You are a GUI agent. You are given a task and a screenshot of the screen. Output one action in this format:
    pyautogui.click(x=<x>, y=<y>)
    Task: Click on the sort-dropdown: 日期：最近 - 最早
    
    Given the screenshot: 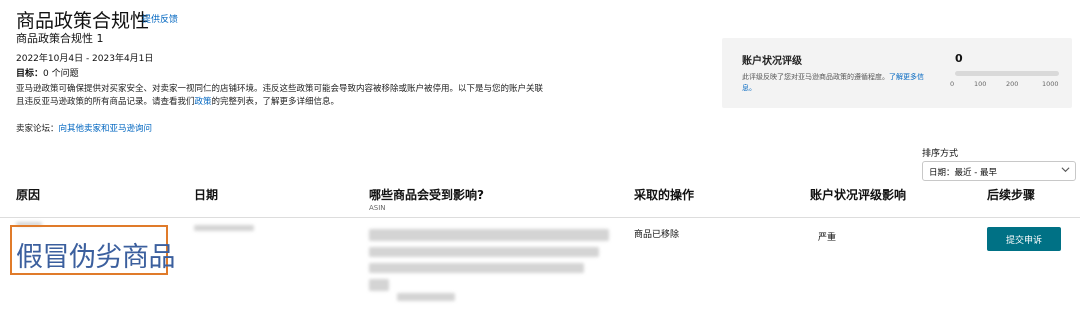 What is the action you would take?
    pyautogui.click(x=999, y=171)
    